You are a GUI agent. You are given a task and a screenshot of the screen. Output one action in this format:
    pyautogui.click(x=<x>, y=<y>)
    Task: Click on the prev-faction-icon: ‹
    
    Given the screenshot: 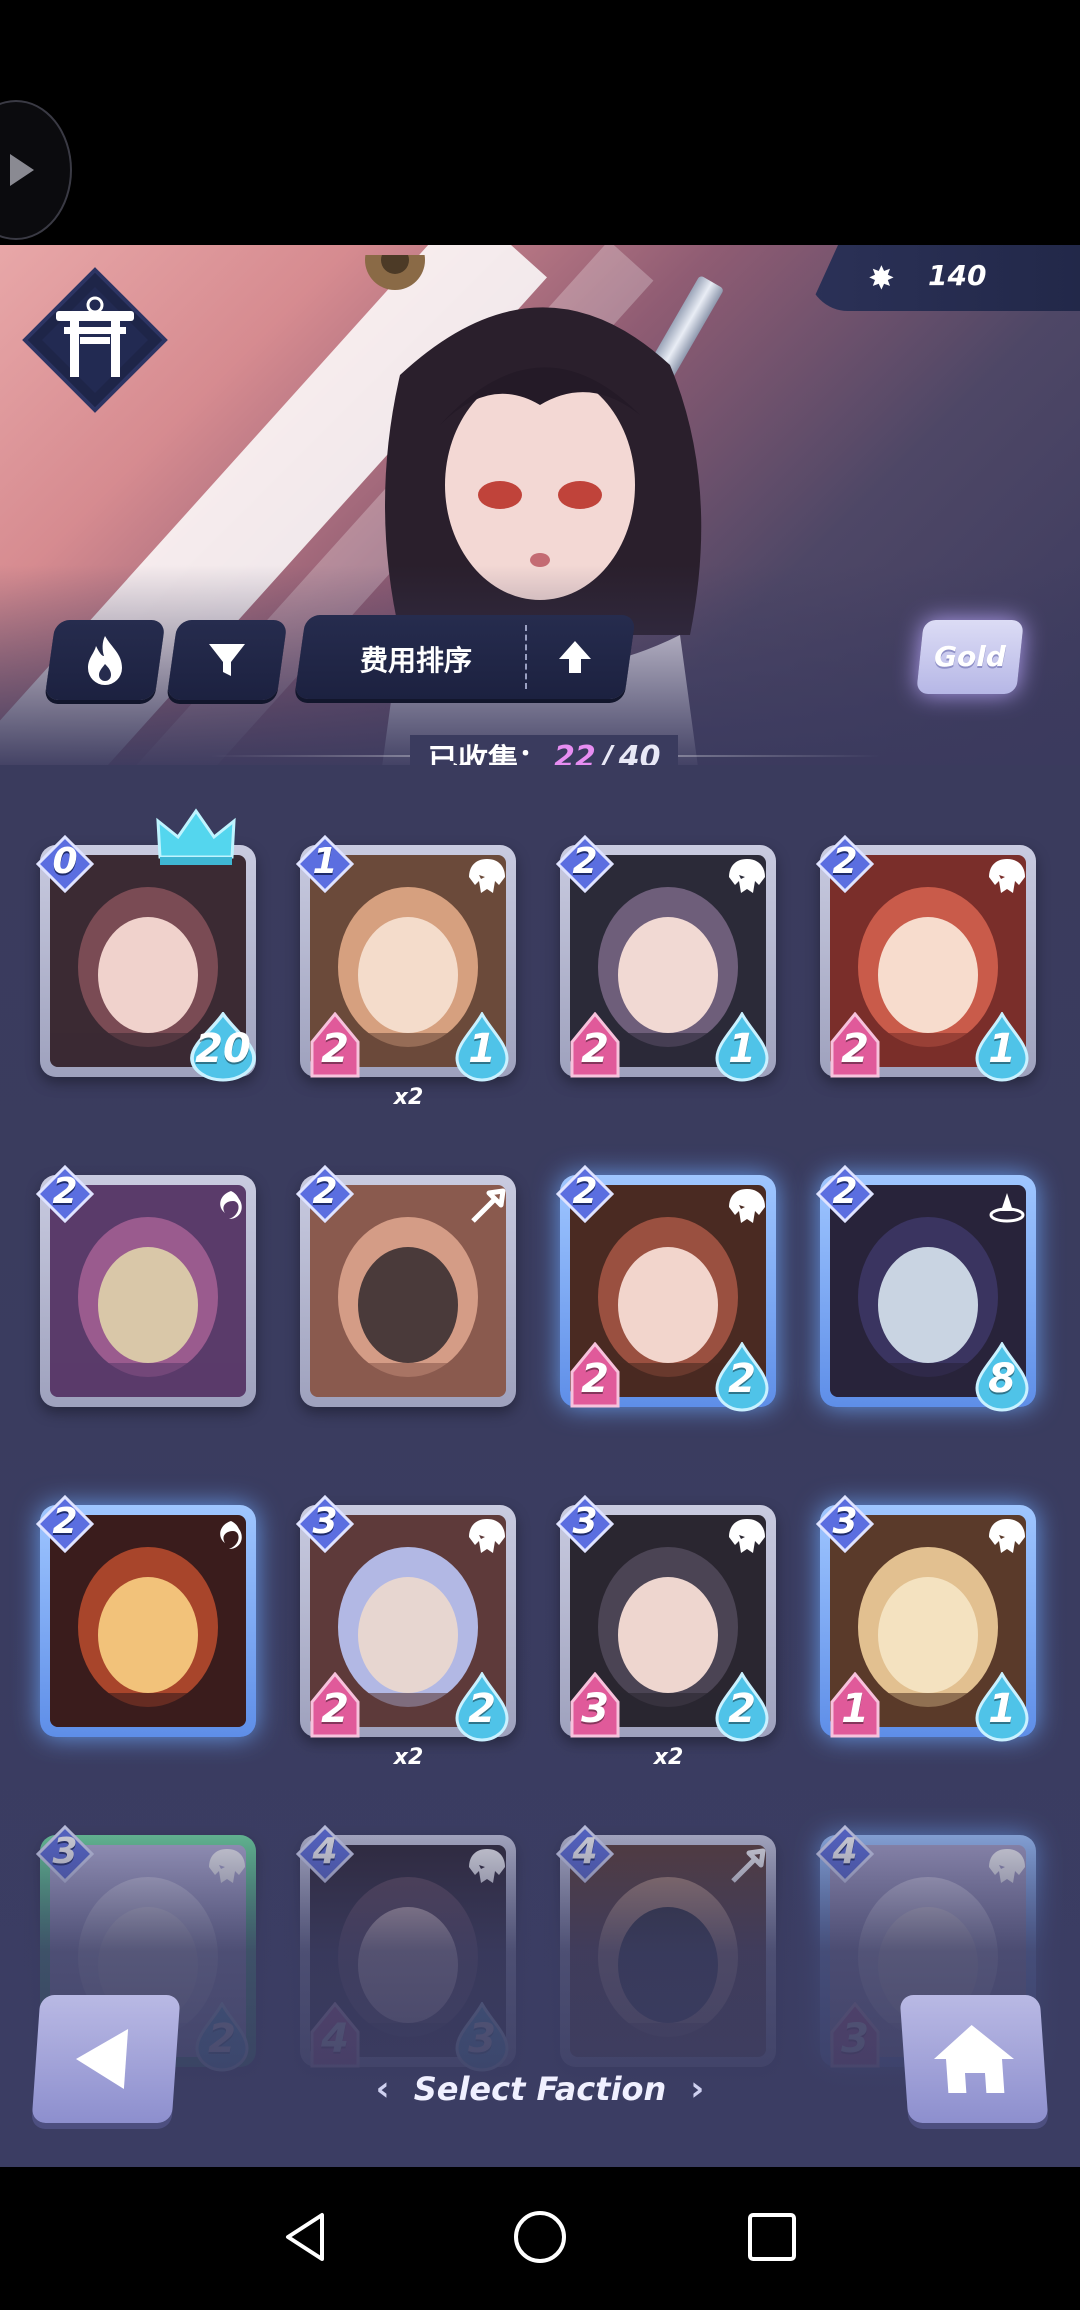 What is the action you would take?
    pyautogui.click(x=383, y=2089)
    